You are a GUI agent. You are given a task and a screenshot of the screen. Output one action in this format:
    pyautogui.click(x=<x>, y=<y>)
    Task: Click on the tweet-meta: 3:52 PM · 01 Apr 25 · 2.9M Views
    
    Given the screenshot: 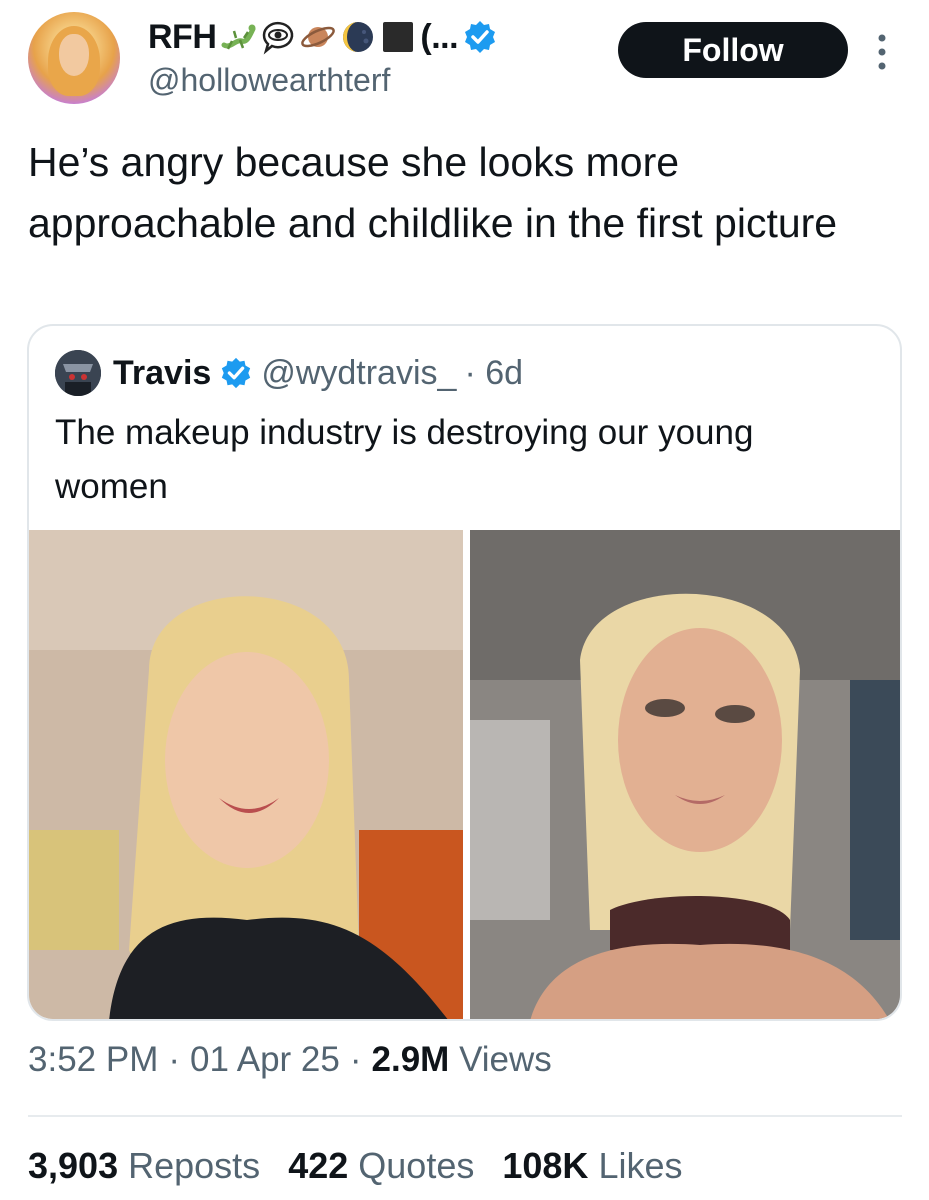 What is the action you would take?
    pyautogui.click(x=290, y=1060)
    